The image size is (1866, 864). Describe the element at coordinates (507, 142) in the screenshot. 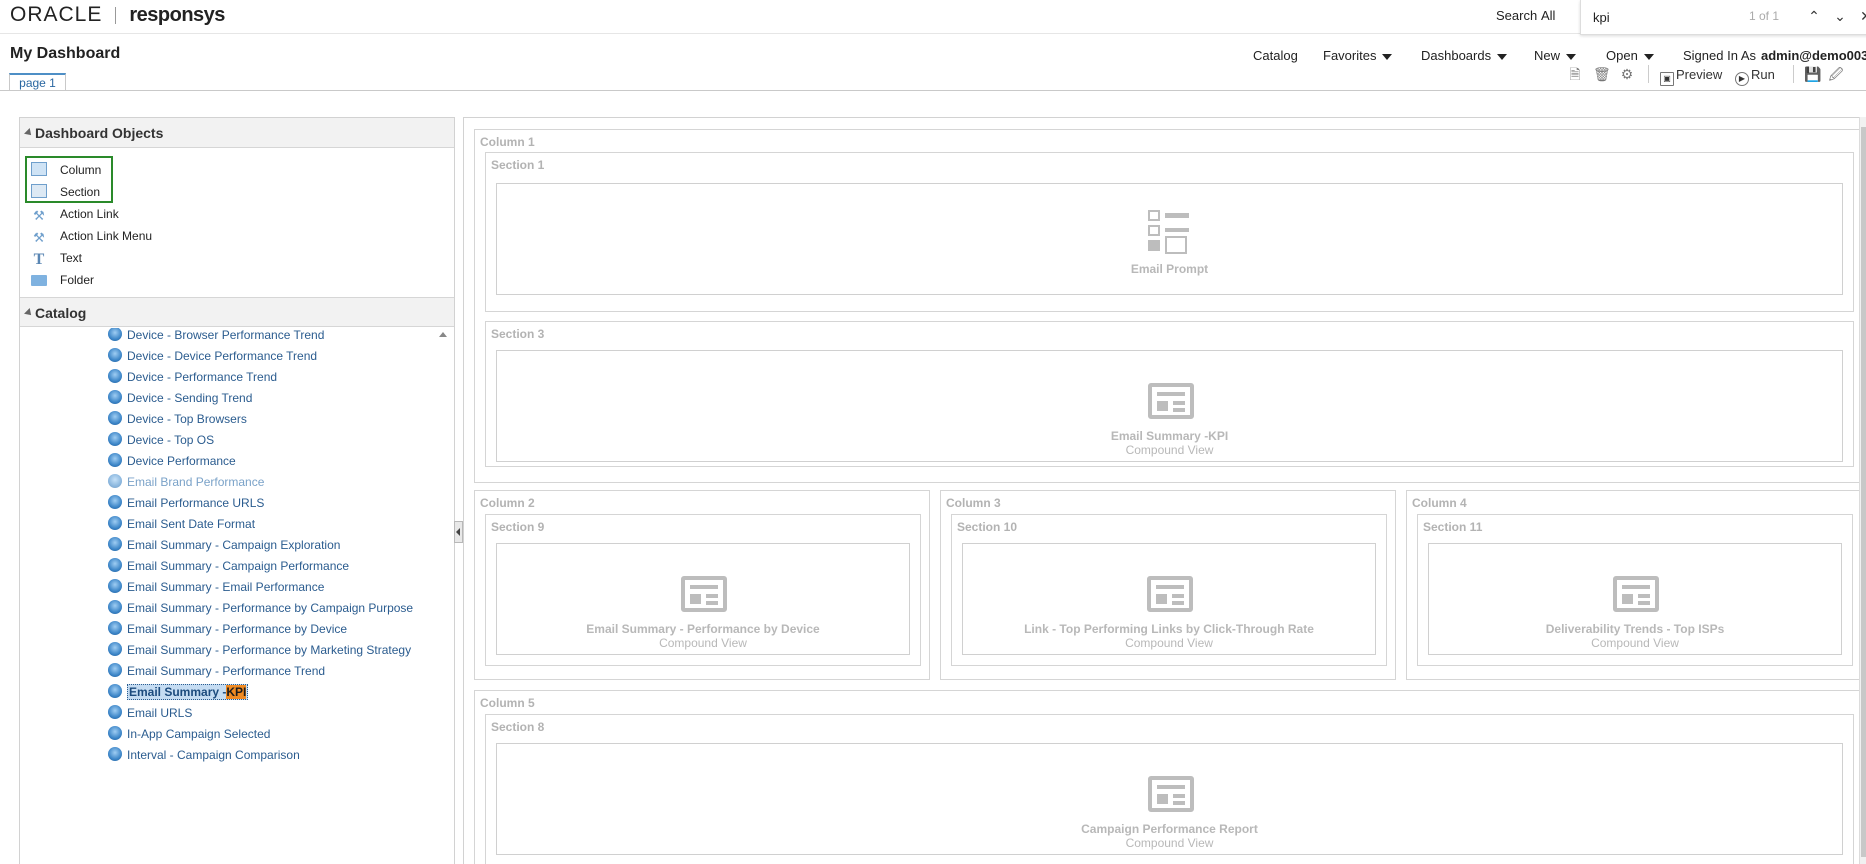

I see `column-title: Column 1` at that location.